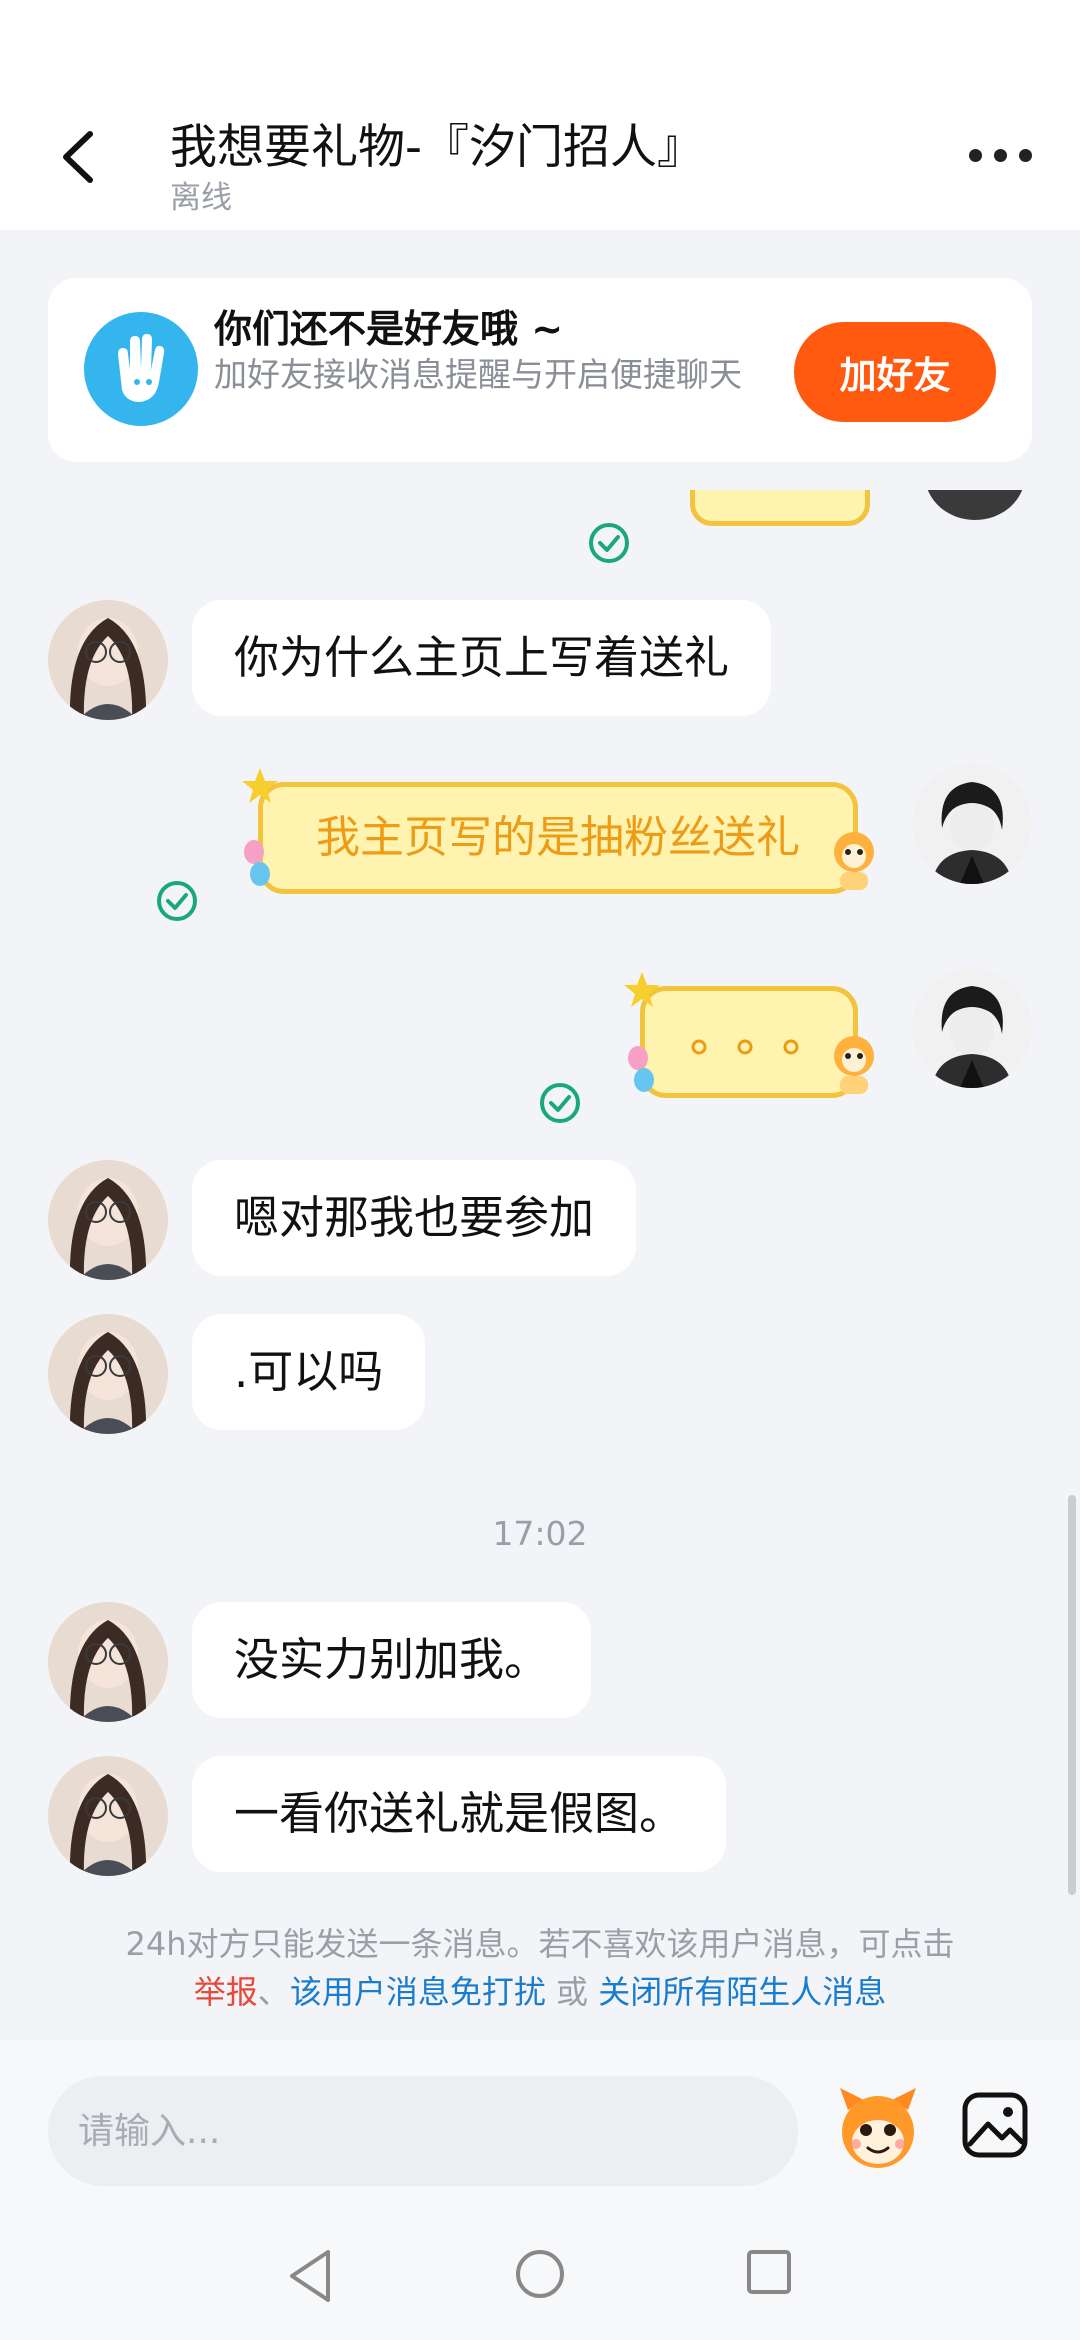 This screenshot has width=1080, height=2340. Describe the element at coordinates (742, 1992) in the screenshot. I see `close-stranger-messages-link: 关闭所有陌生人消息` at that location.